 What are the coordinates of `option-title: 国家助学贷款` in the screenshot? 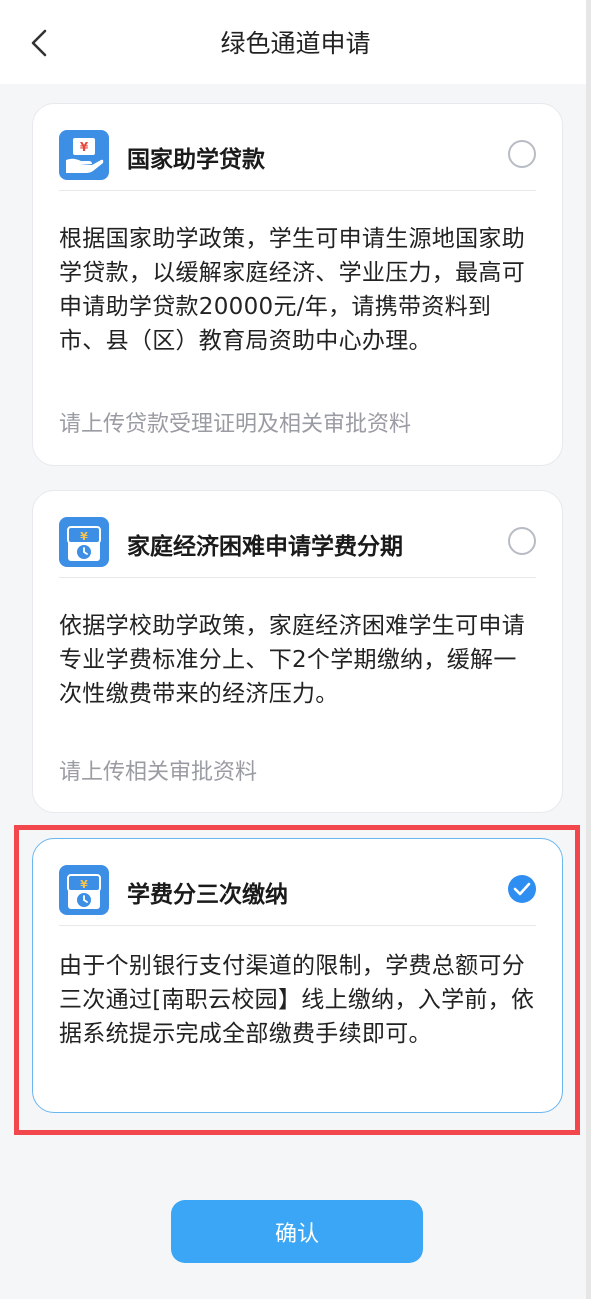 It's located at (196, 160).